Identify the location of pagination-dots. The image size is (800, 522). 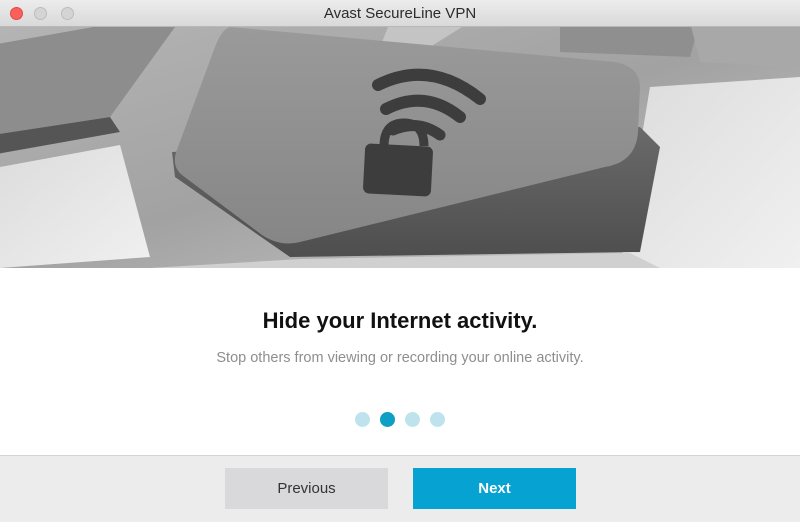
(400, 419).